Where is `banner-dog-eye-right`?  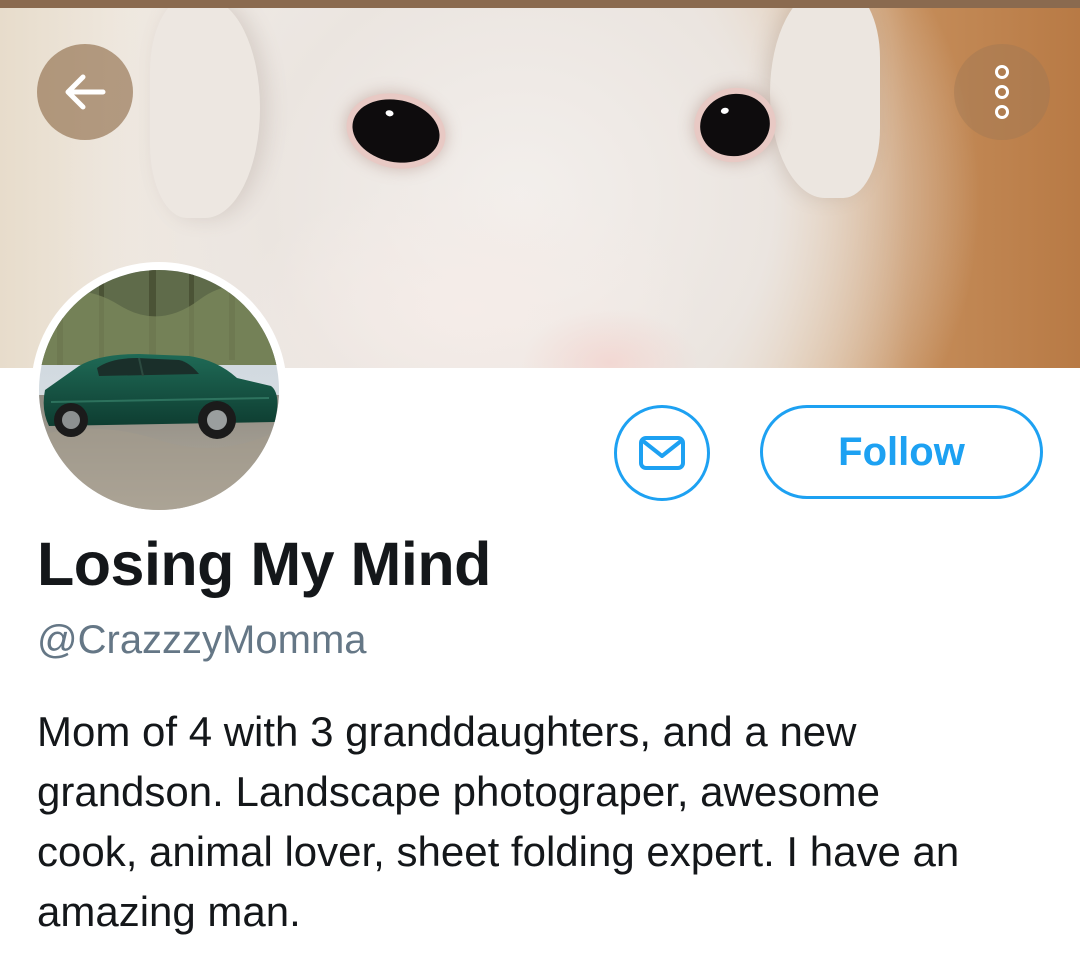
banner-dog-eye-right is located at coordinates (735, 125).